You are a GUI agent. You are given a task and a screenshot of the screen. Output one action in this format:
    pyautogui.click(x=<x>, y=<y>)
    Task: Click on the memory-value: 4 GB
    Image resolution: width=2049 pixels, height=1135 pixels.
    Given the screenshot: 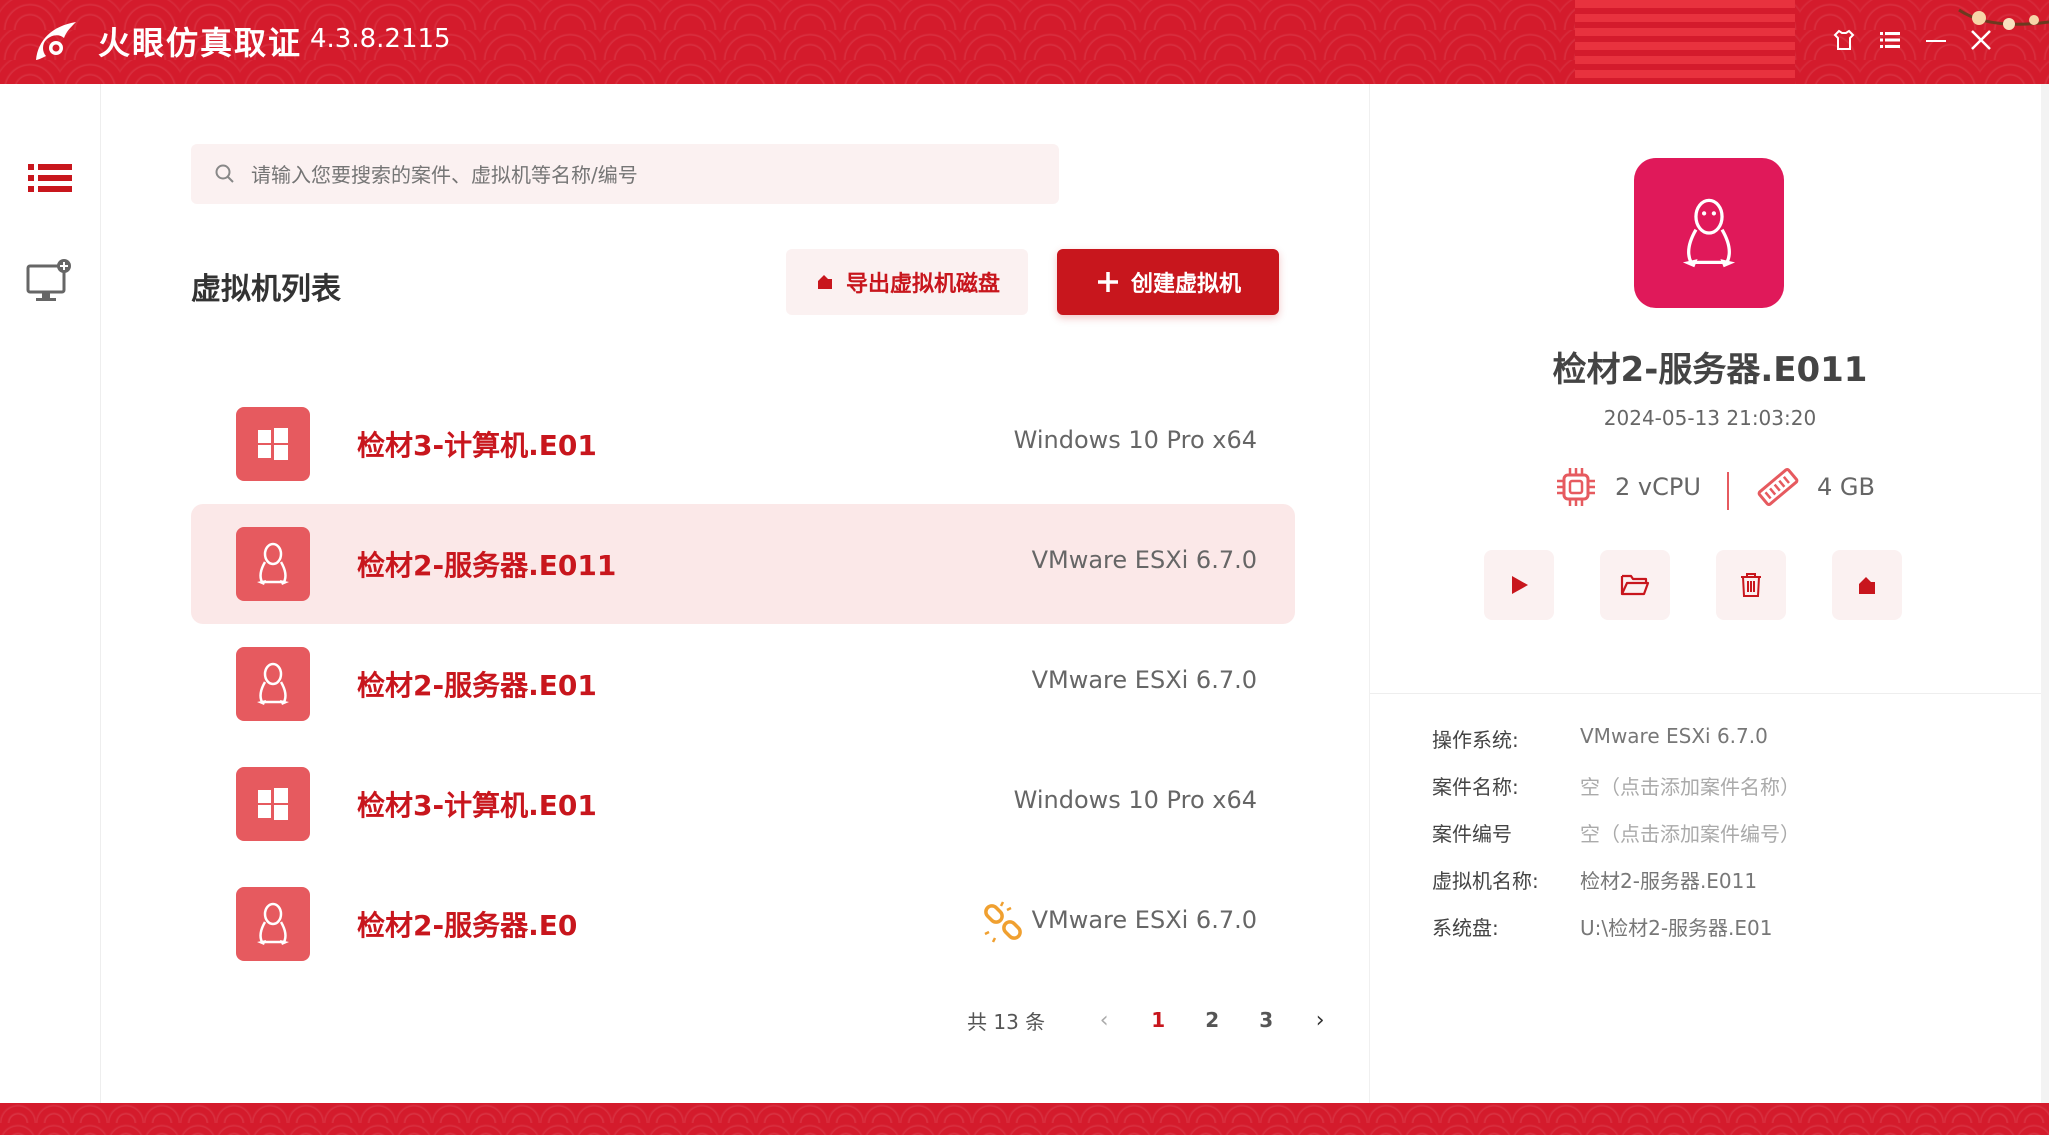 What is the action you would take?
    pyautogui.click(x=1846, y=487)
    